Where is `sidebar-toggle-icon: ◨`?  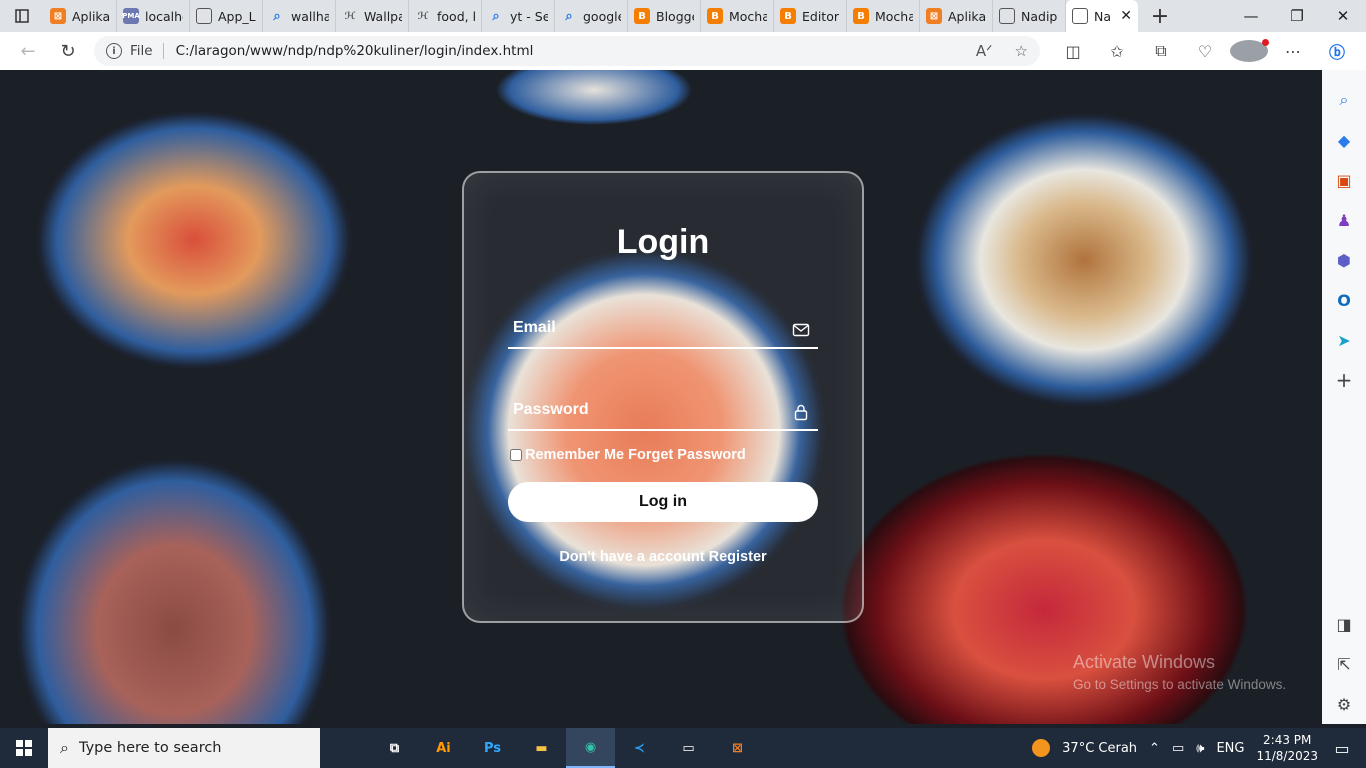 sidebar-toggle-icon: ◨ is located at coordinates (1344, 624).